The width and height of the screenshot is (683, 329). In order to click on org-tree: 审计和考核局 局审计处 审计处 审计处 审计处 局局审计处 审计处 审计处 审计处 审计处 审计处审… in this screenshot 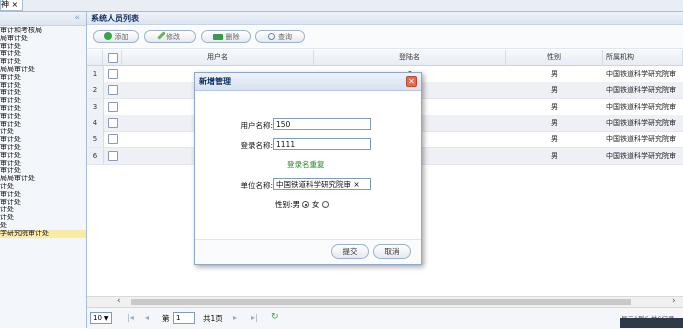, I will do `click(43, 132)`.